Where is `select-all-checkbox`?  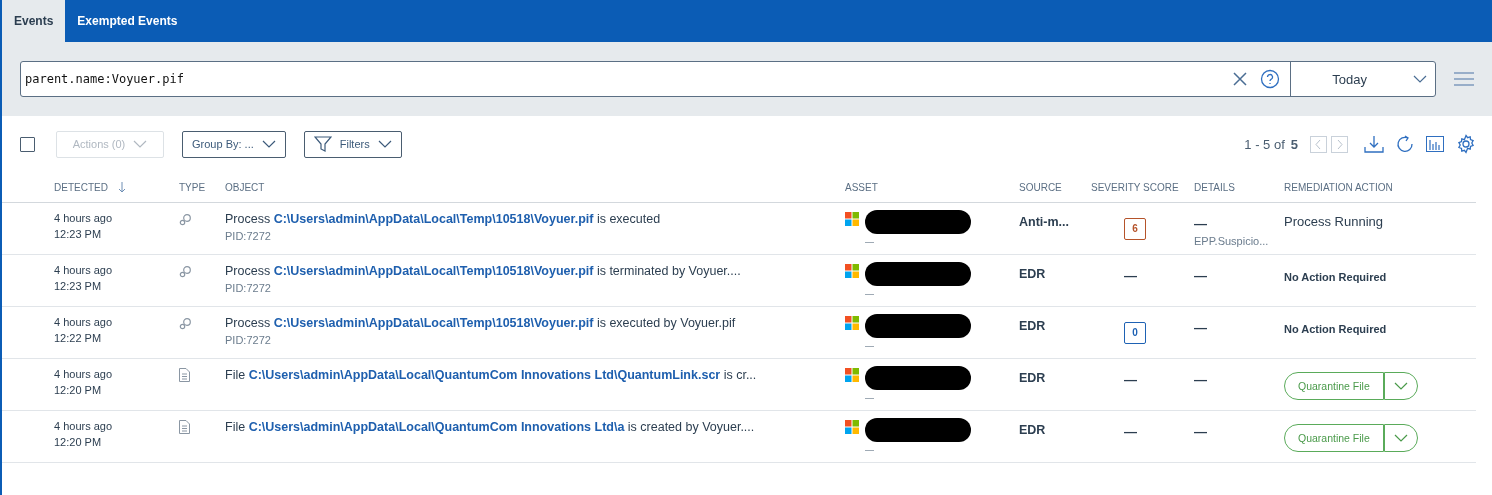 select-all-checkbox is located at coordinates (27, 144).